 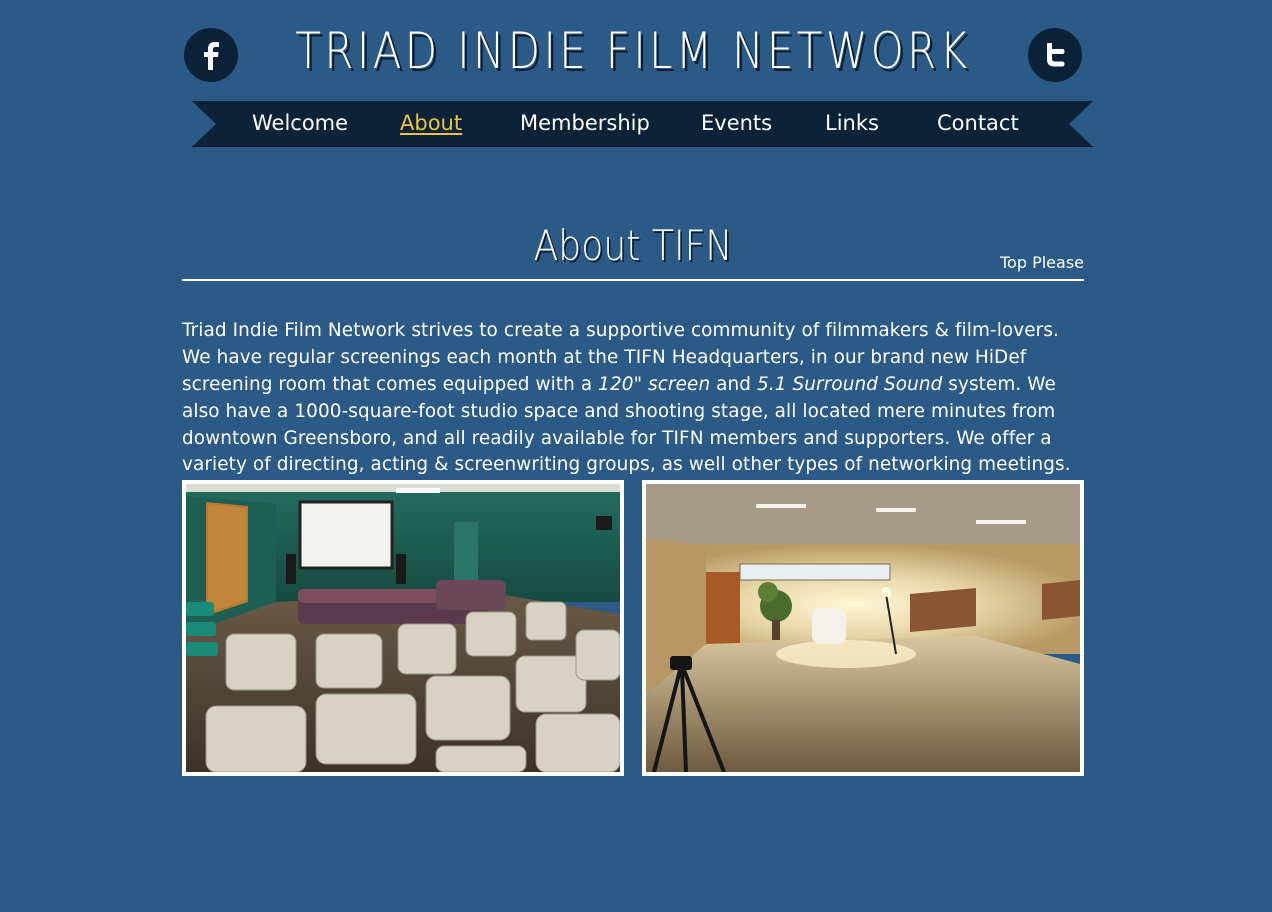 I want to click on studio-space-photo, so click(x=863, y=628).